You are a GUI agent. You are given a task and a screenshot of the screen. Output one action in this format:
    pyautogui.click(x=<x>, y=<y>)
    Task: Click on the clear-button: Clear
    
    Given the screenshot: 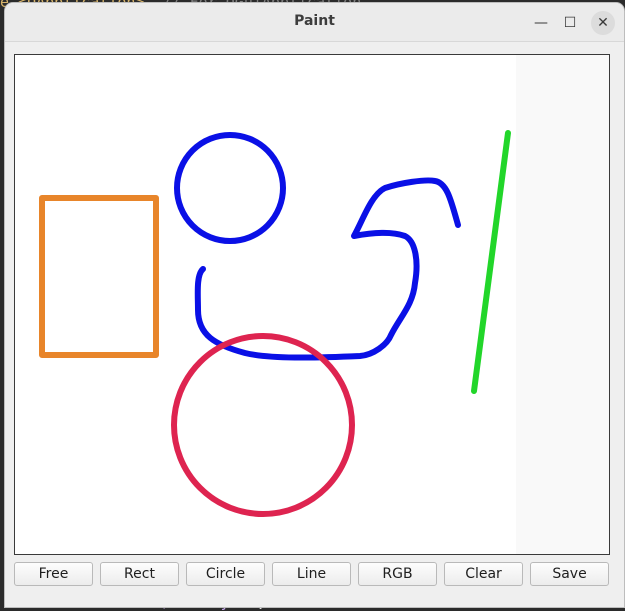 What is the action you would take?
    pyautogui.click(x=483, y=574)
    